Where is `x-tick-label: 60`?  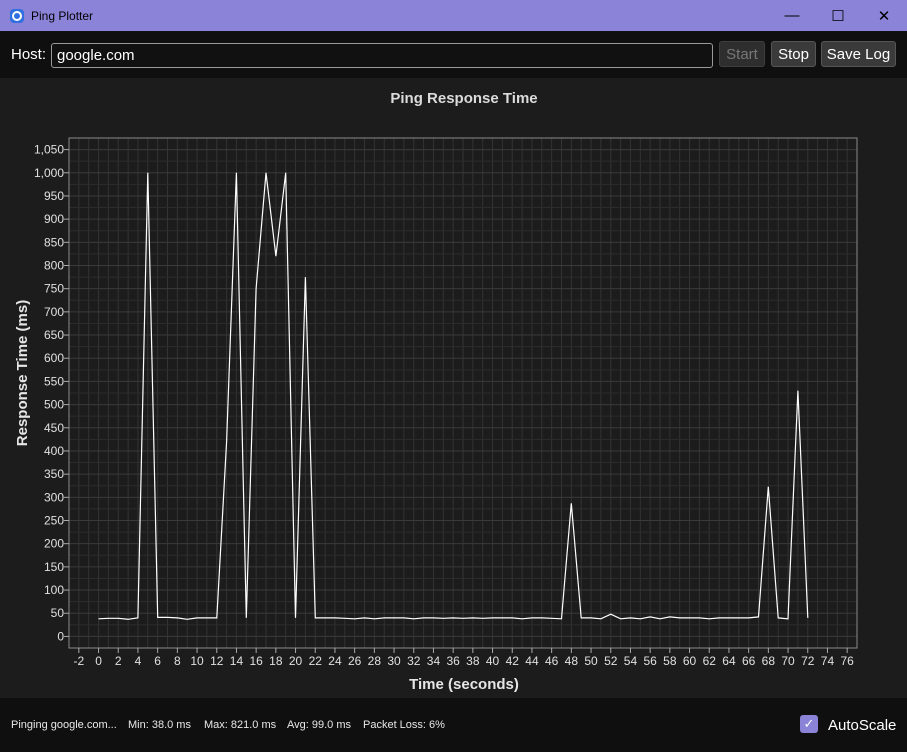
x-tick-label: 60 is located at coordinates (690, 661).